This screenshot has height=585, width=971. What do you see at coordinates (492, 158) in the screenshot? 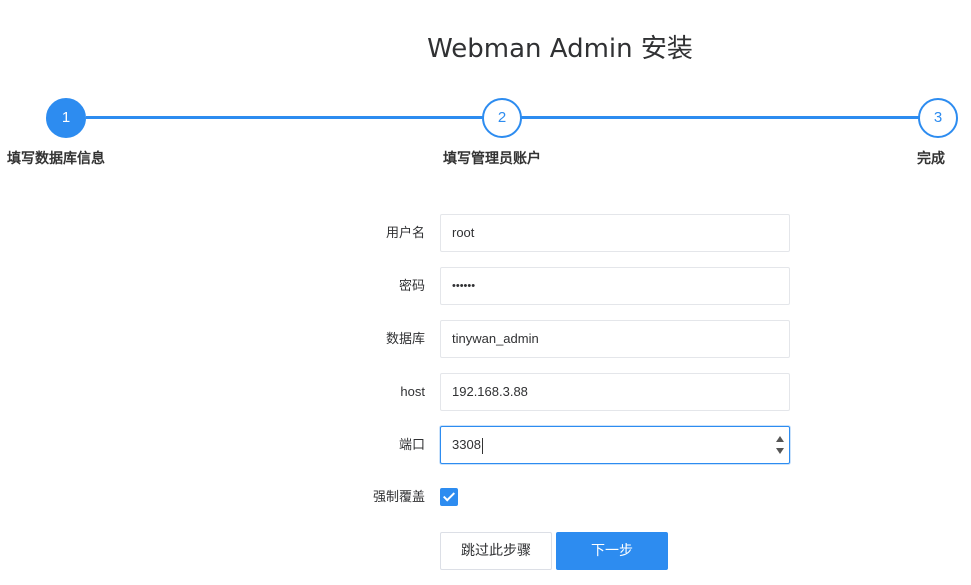
I see `step-2-label: 填写管理员账户` at bounding box center [492, 158].